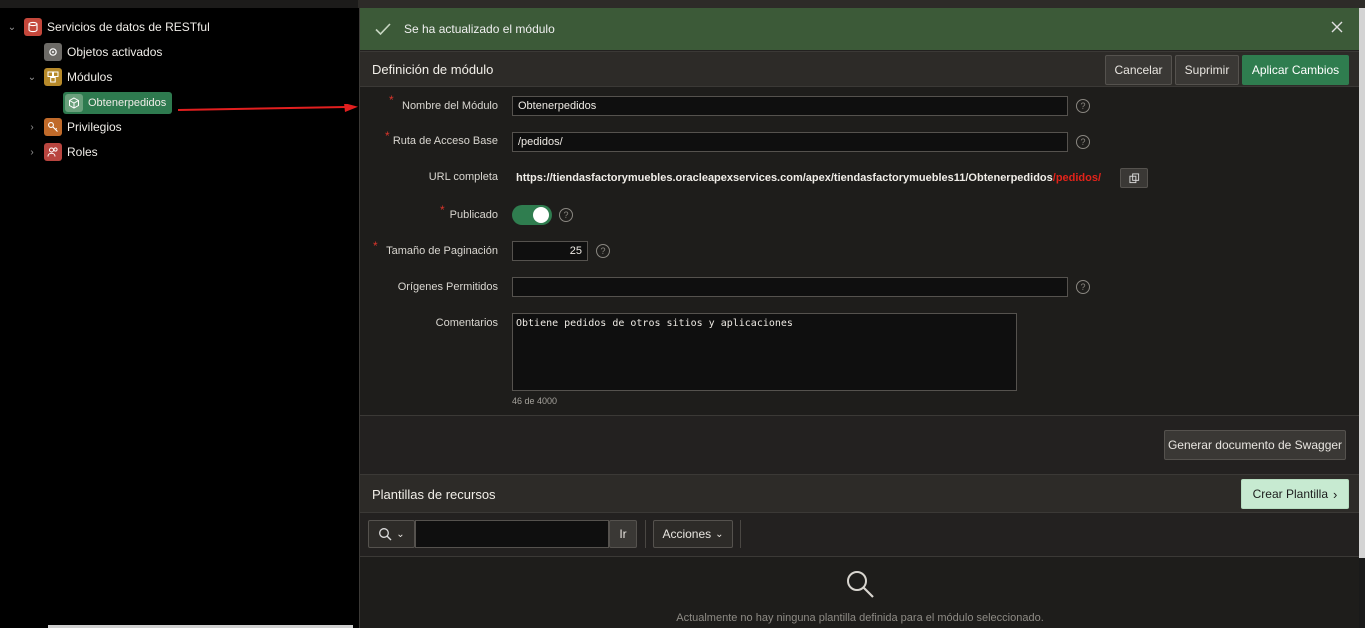  What do you see at coordinates (442, 251) in the screenshot?
I see `pagination-label: Tamaño de Paginación` at bounding box center [442, 251].